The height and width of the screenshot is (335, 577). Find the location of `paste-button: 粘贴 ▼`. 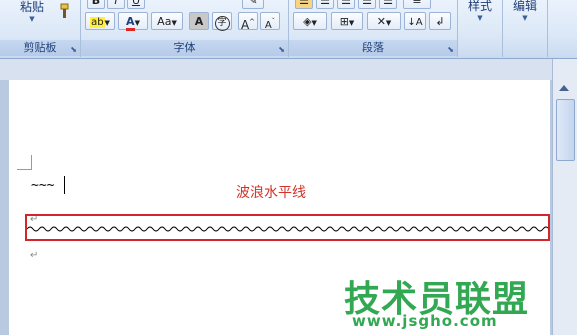

paste-button: 粘贴 ▼ is located at coordinates (32, 11).